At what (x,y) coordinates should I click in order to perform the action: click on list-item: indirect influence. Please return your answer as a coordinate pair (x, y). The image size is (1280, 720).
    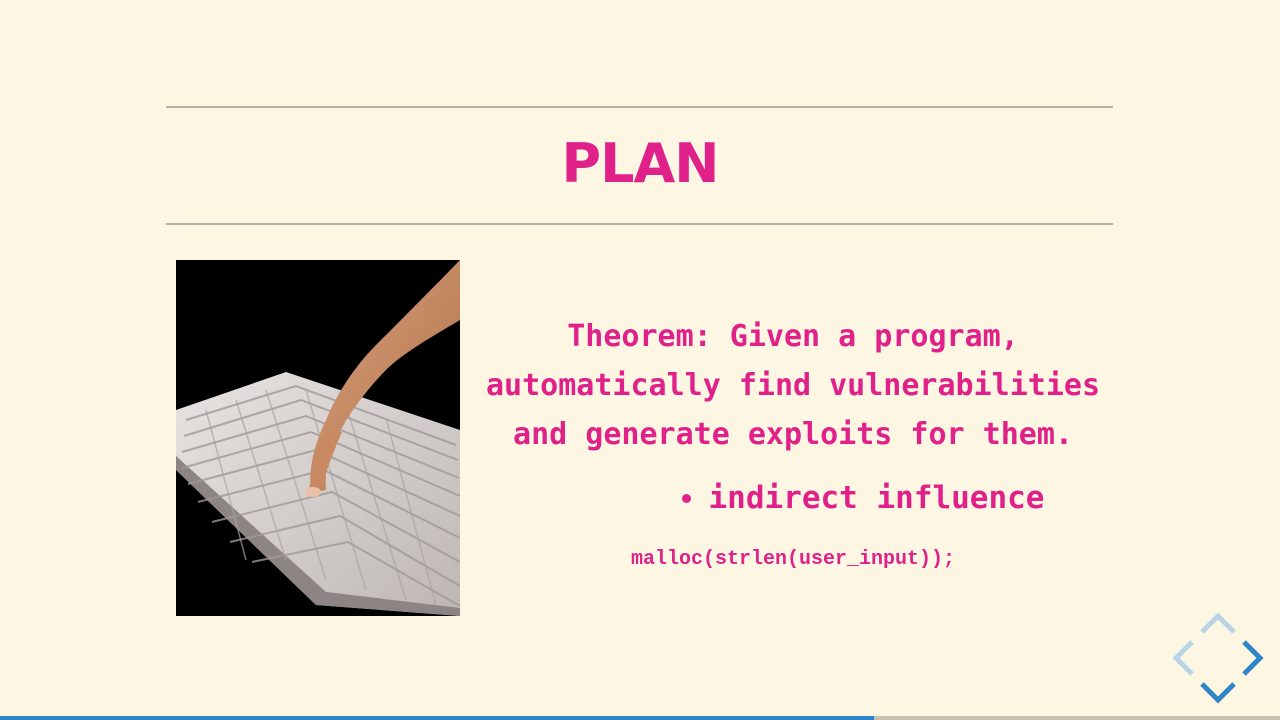
    Looking at the image, I should click on (863, 498).